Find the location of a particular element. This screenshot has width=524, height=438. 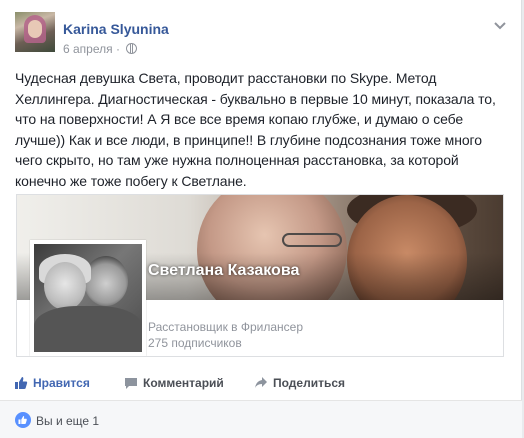

share-icon is located at coordinates (261, 382).